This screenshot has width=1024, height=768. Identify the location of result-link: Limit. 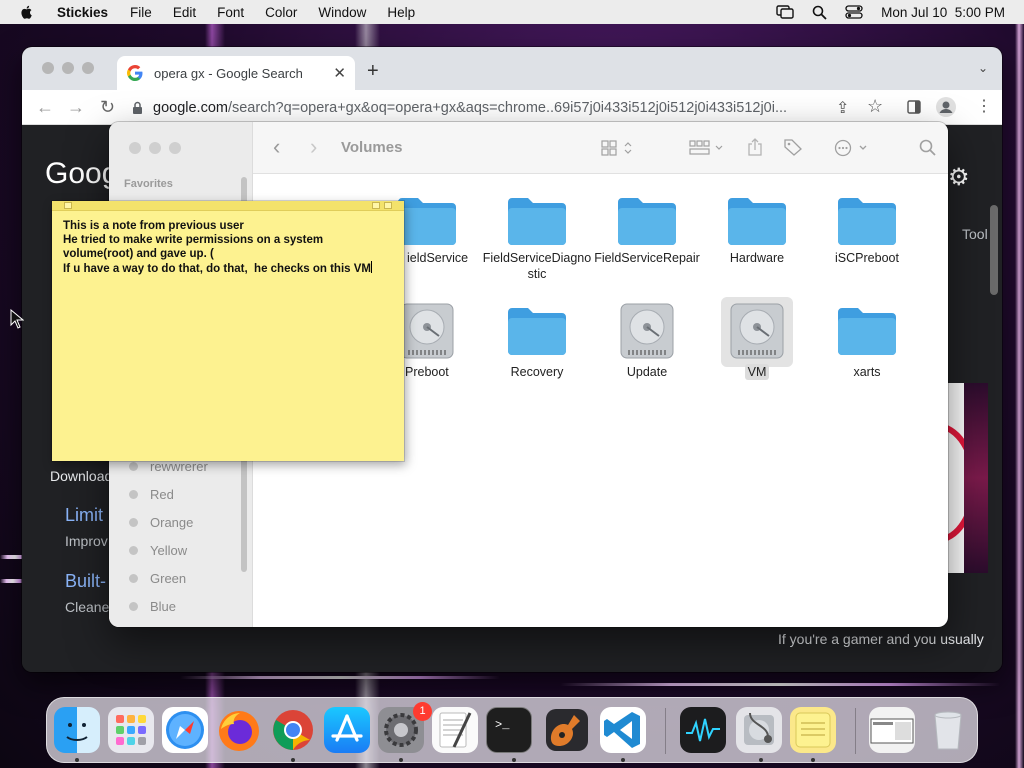
(84, 515).